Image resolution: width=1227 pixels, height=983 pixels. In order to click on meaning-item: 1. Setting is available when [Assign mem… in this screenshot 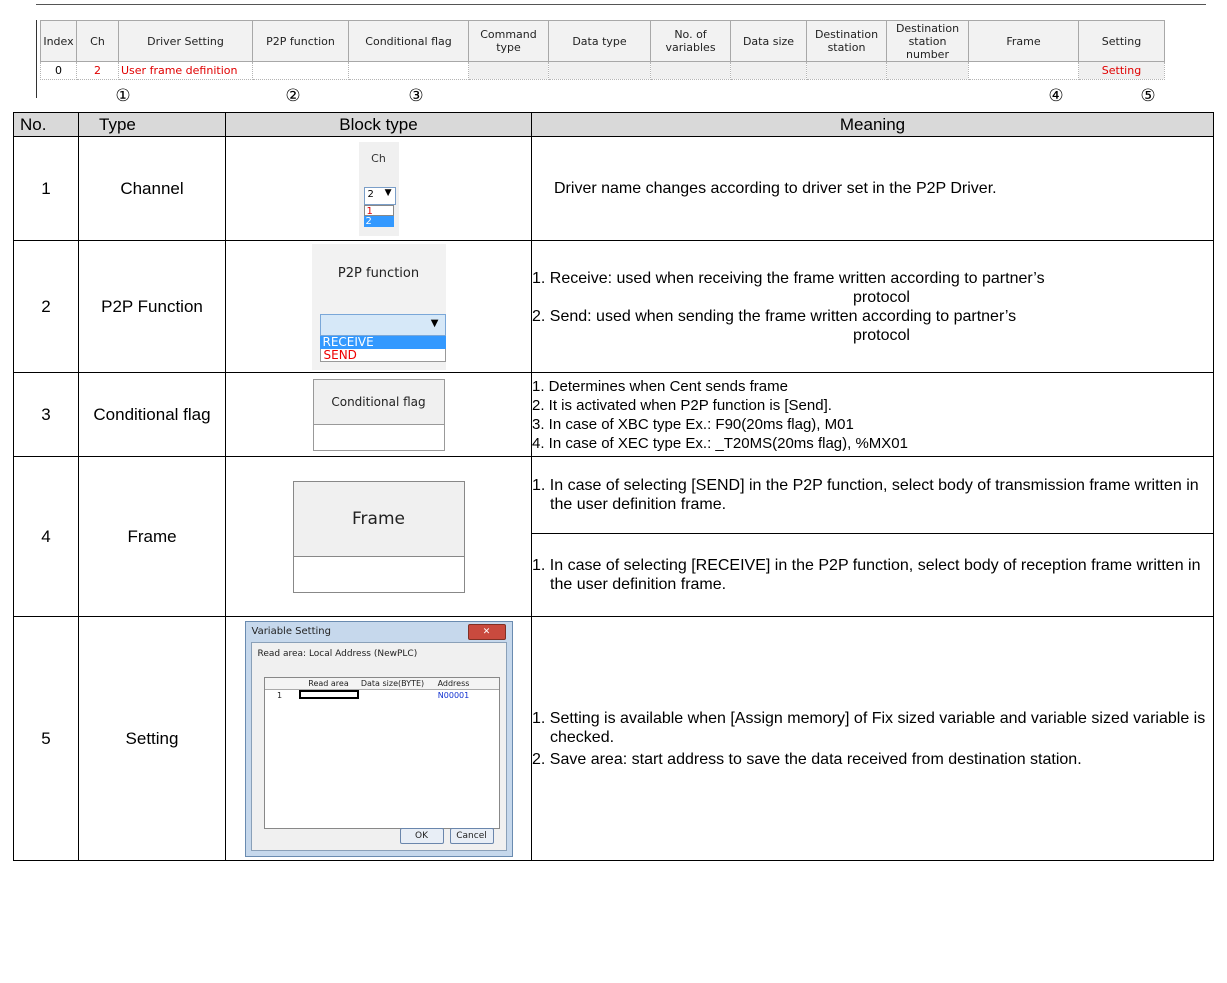, I will do `click(869, 727)`.